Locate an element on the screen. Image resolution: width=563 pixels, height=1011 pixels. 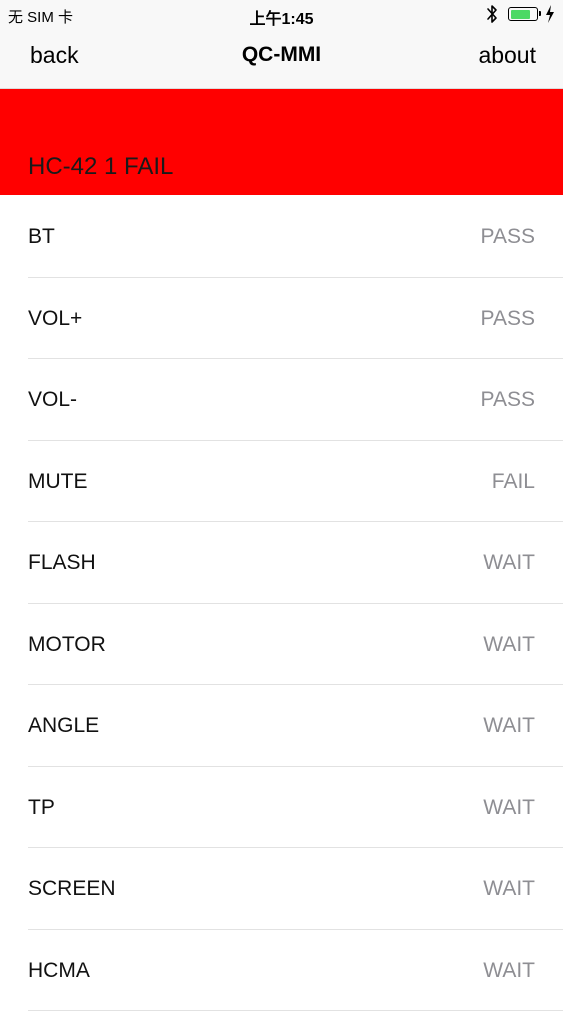
test-row: MUTE FAIL is located at coordinates (281, 482).